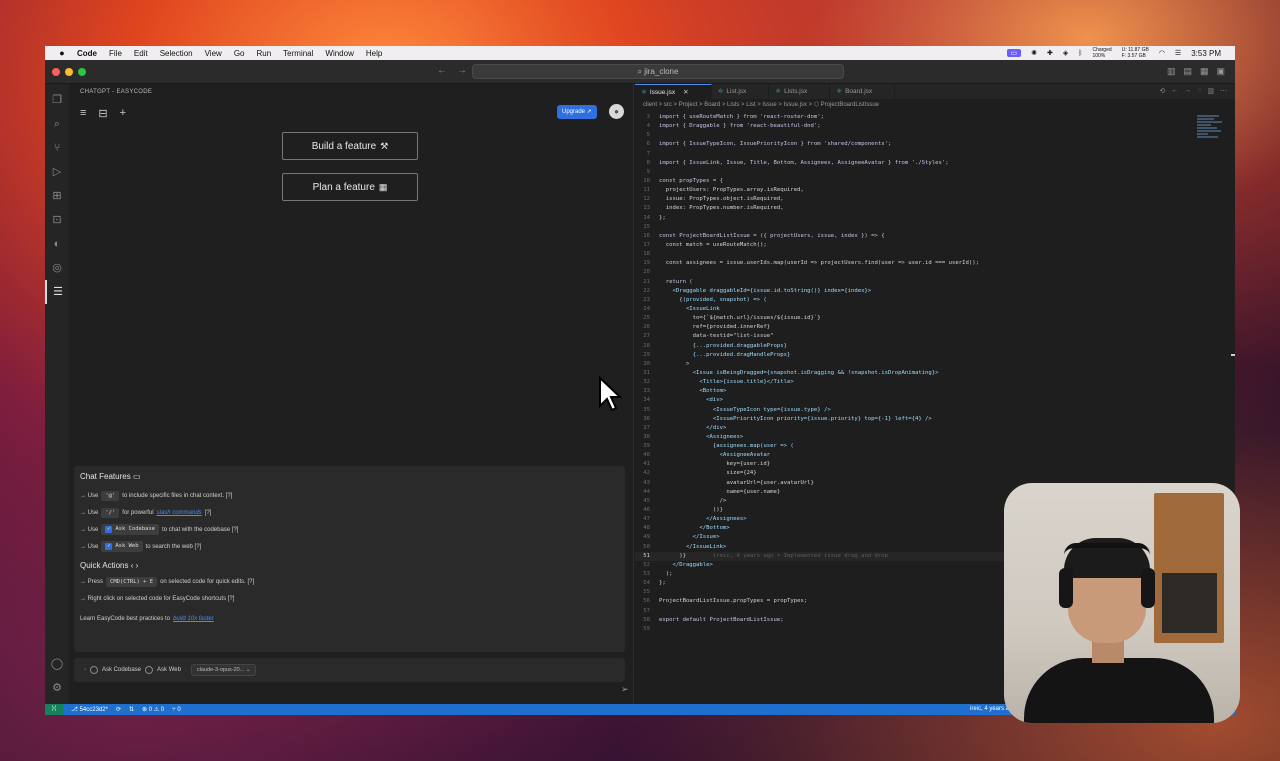 This screenshot has width=1280, height=761. What do you see at coordinates (82, 72) in the screenshot?
I see `zoom-window-button` at bounding box center [82, 72].